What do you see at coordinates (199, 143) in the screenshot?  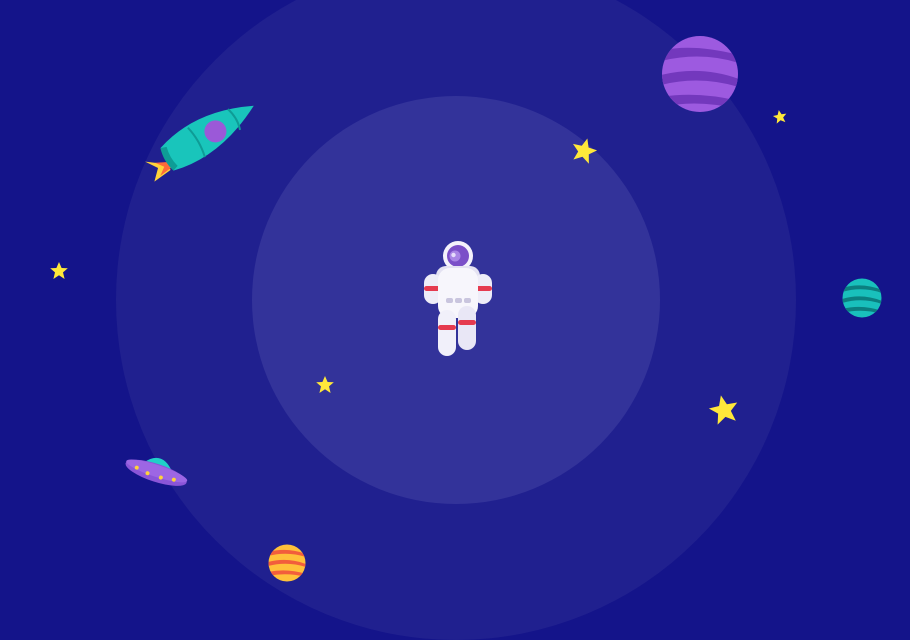 I see `rocket-icon` at bounding box center [199, 143].